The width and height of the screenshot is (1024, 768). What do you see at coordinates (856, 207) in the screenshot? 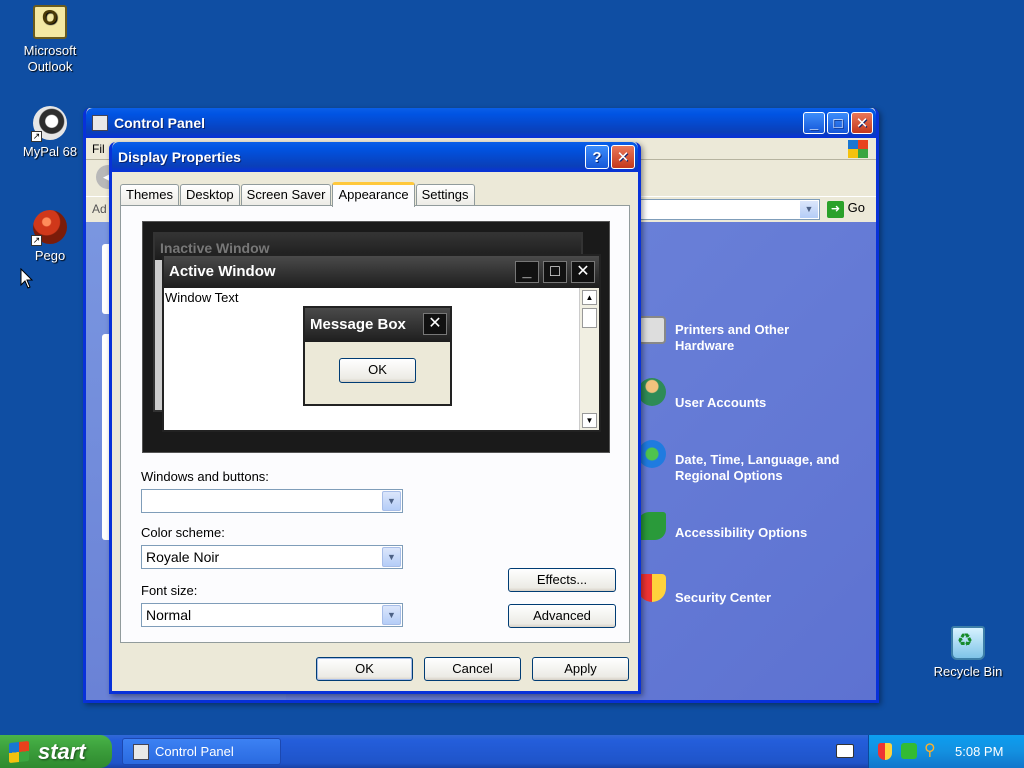
I see `go-label: Go` at bounding box center [856, 207].